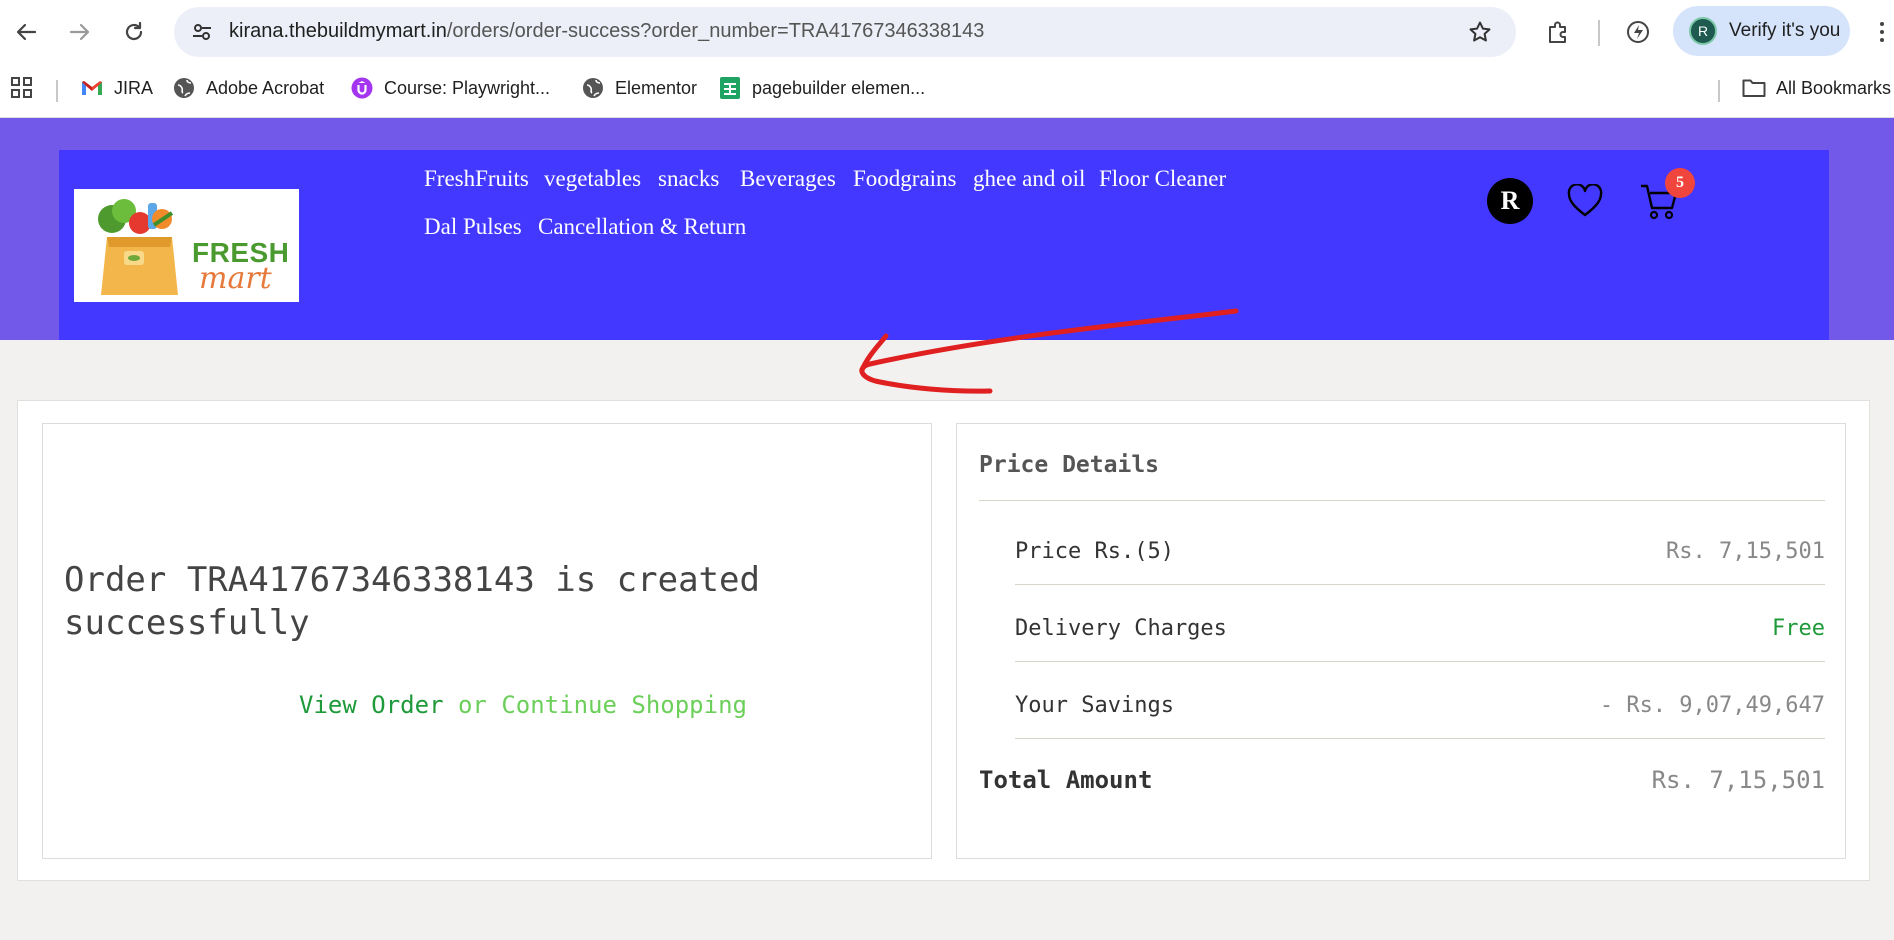 This screenshot has height=940, width=1894. Describe the element at coordinates (1510, 201) in the screenshot. I see `user-avatar: R` at that location.